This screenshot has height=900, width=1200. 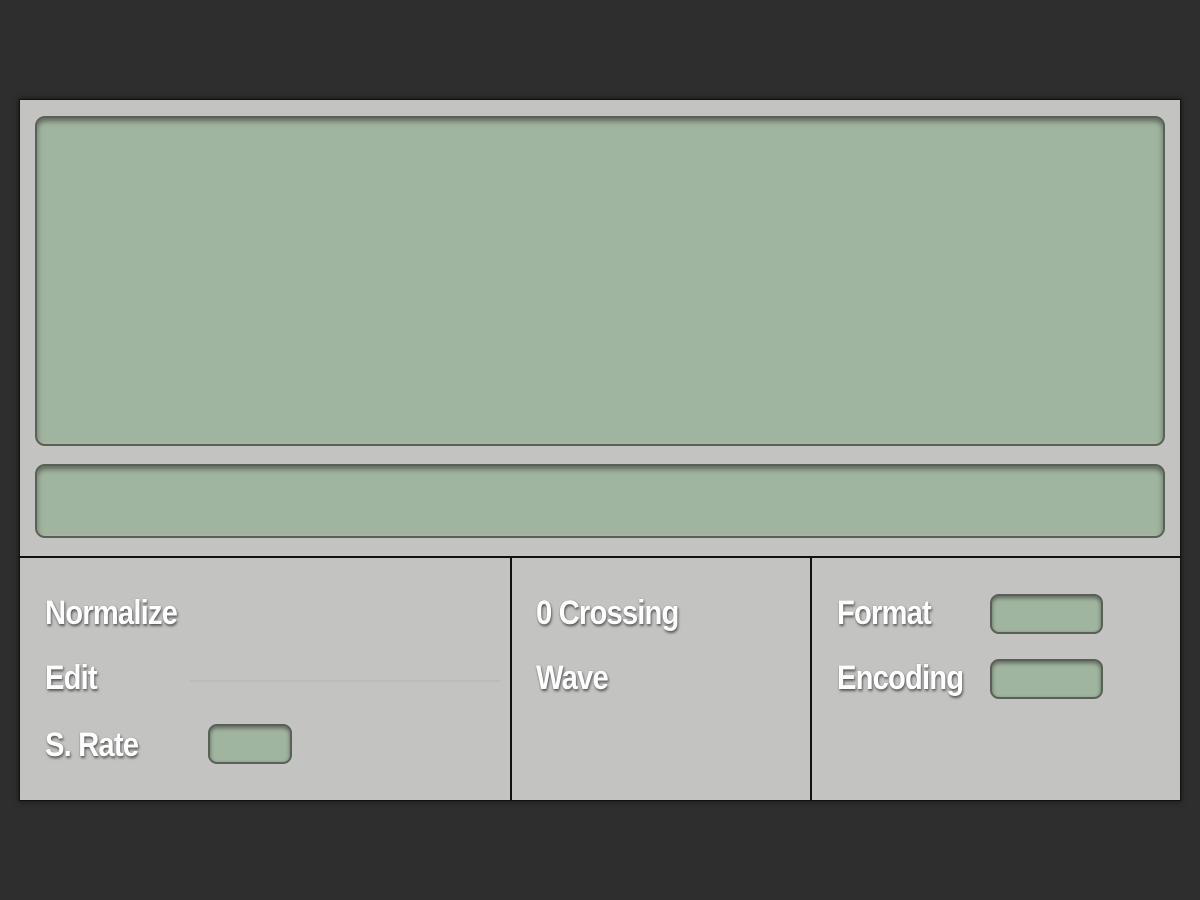 I want to click on format-label: Format, so click(x=884, y=613).